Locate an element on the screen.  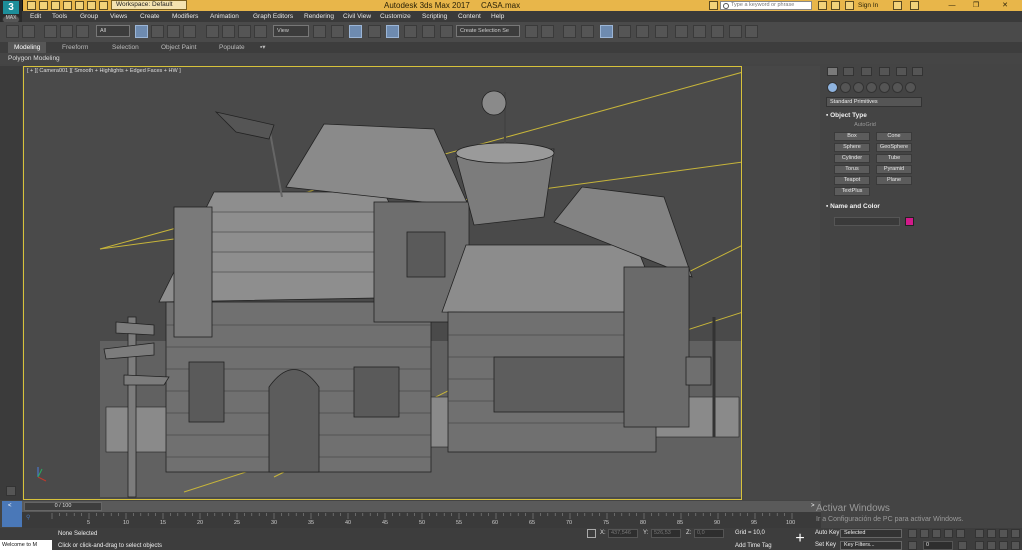
name-color-rollout-header: ▪ Name and Color is located at coordinates (874, 207).